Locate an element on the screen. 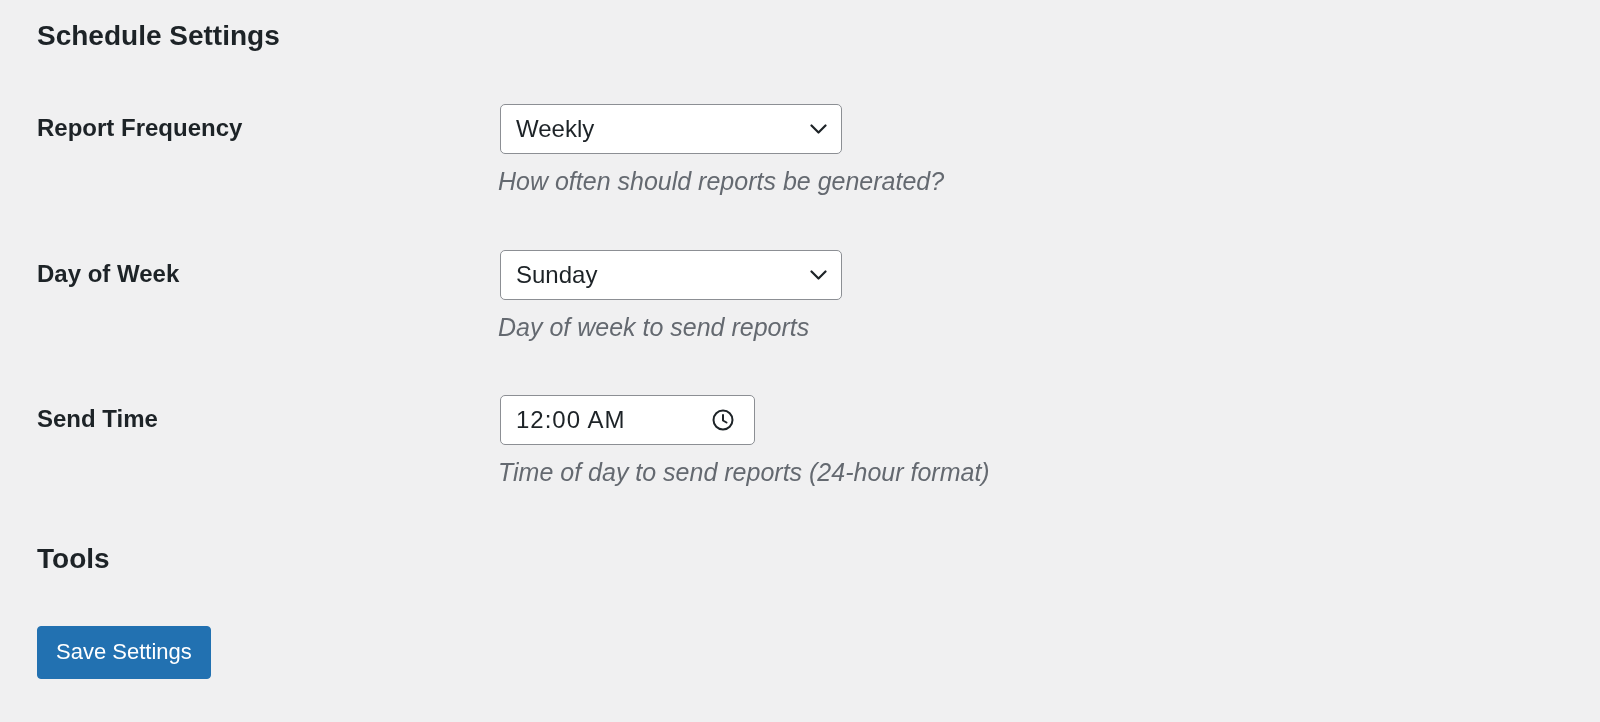 The image size is (1600, 722). save-settings-button: Save Settings is located at coordinates (124, 653).